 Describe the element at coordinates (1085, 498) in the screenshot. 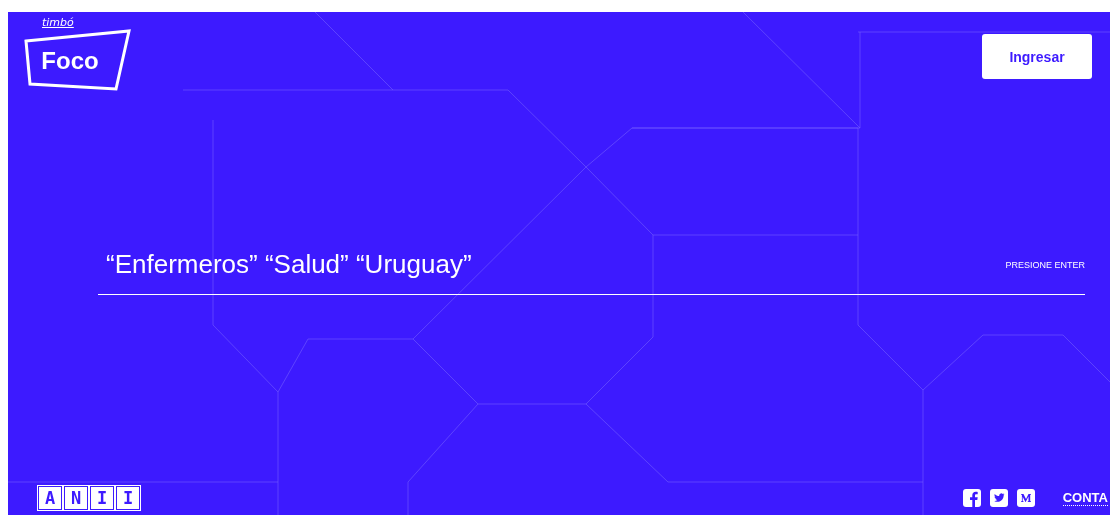

I see `contact-link: CONTA` at that location.